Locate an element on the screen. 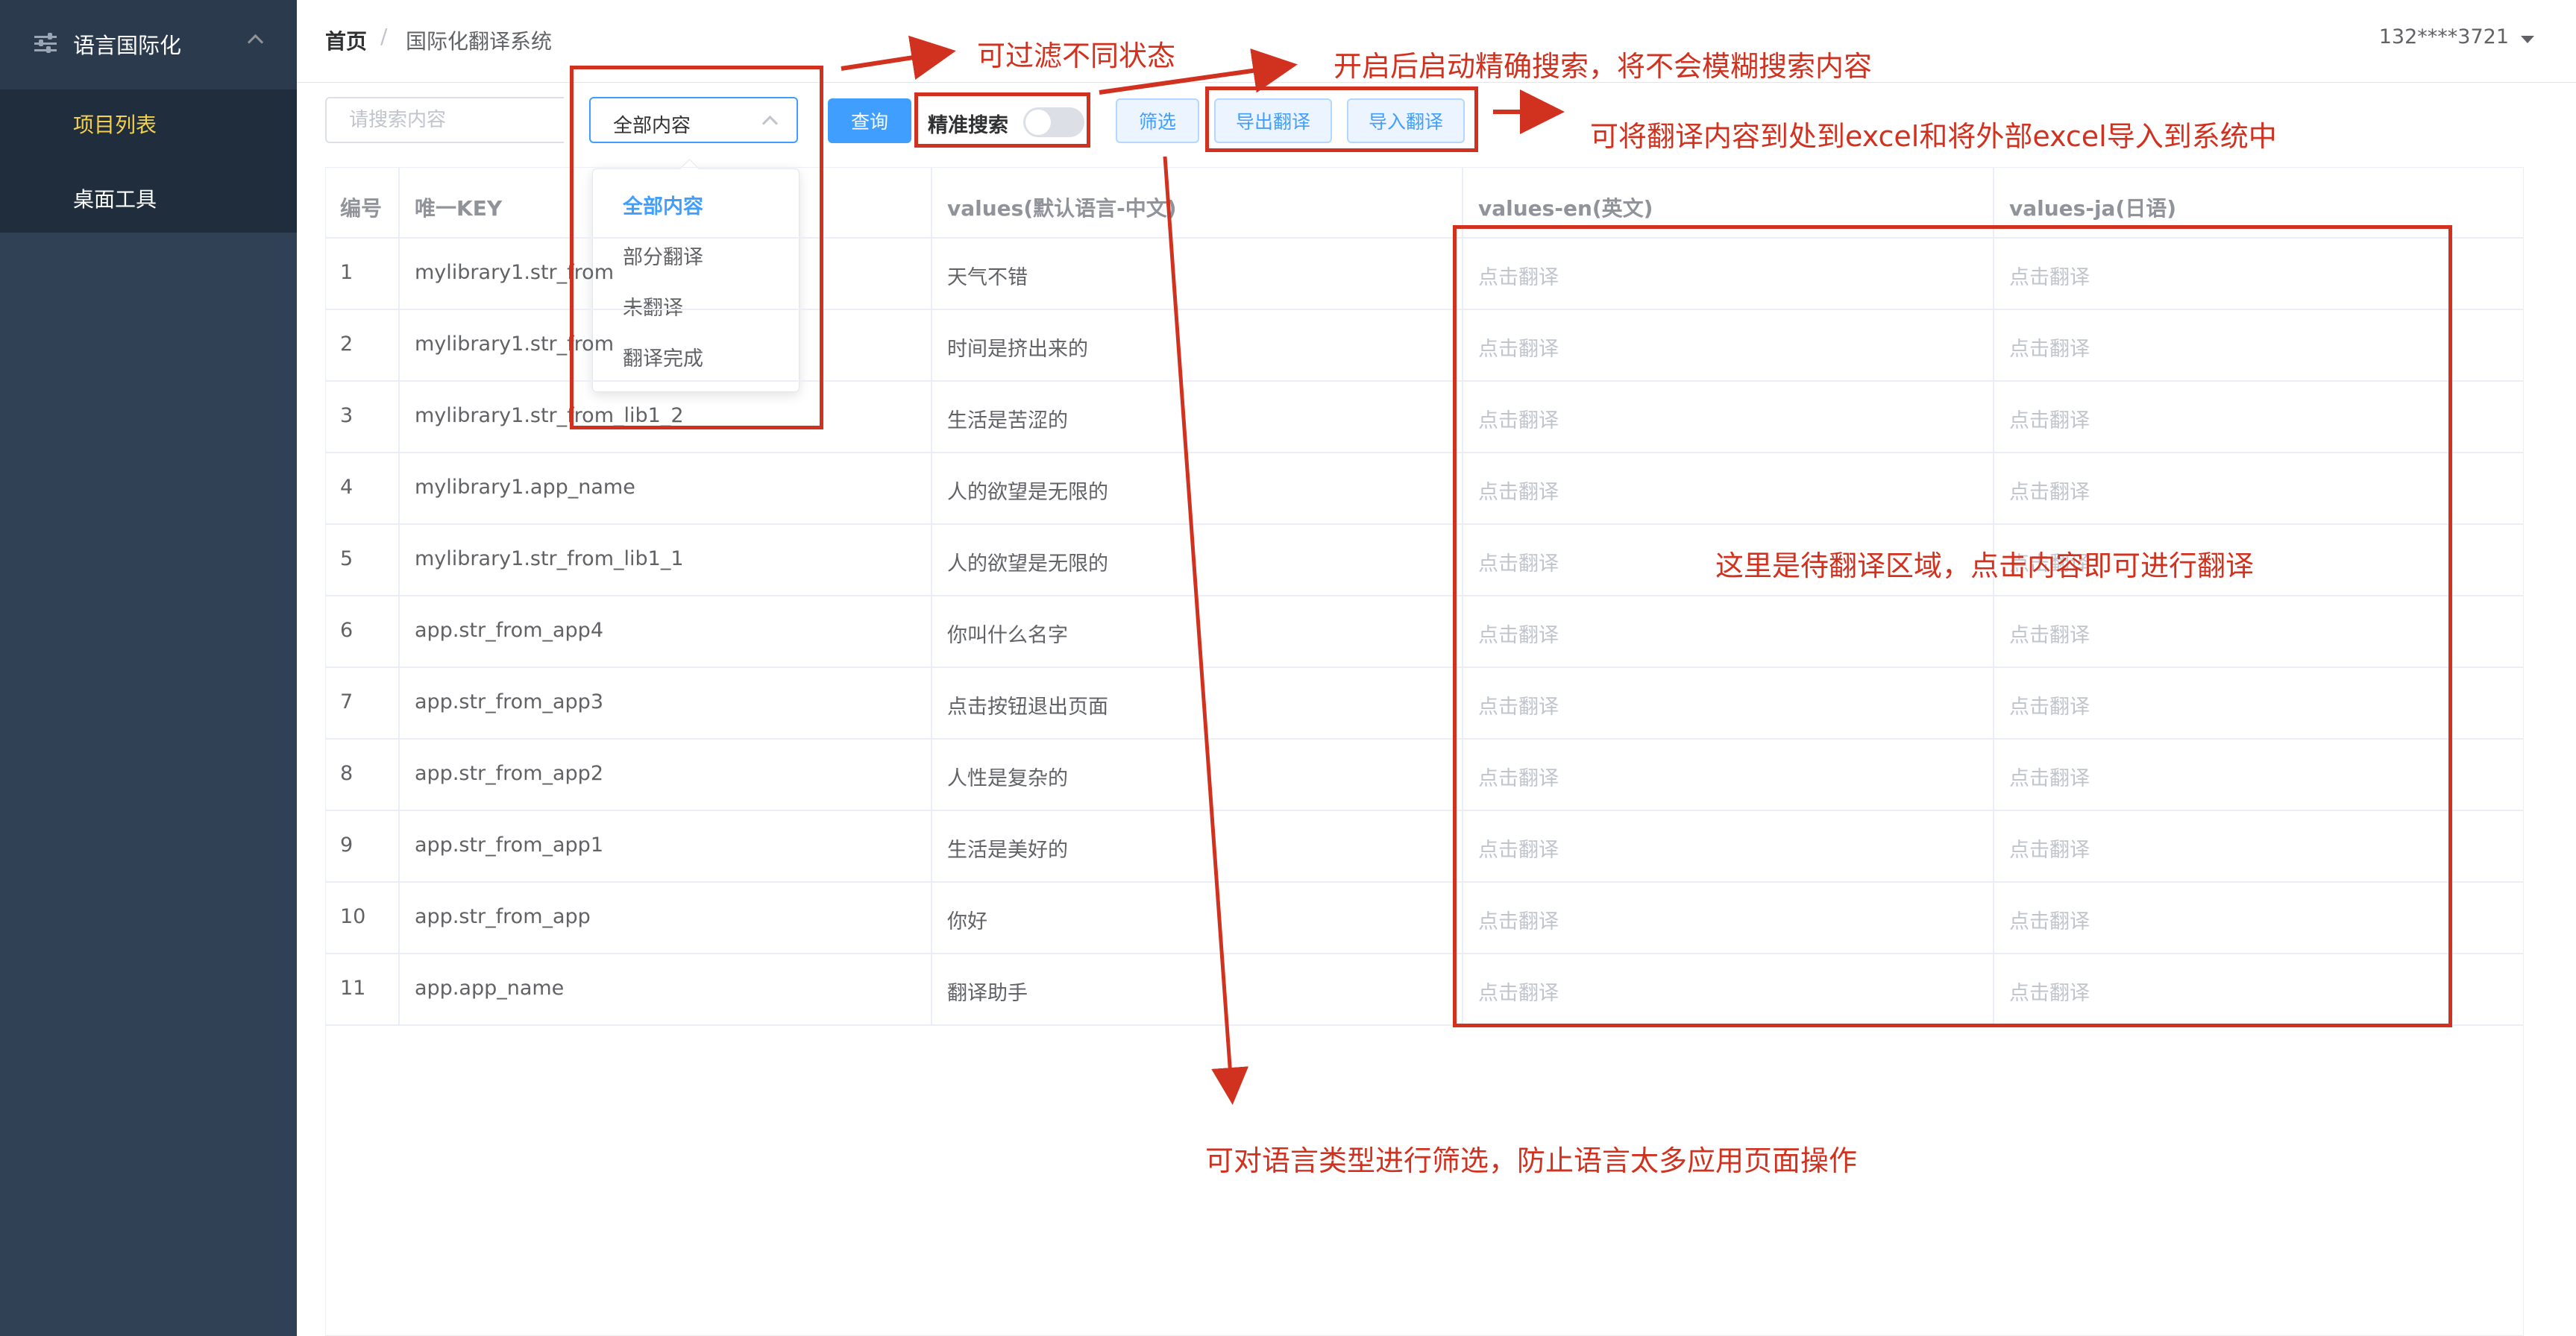 This screenshot has width=2576, height=1336. annotation-language-filter: 可对语言类型进行筛选，防止语言太多应用页面操作 is located at coordinates (1532, 1160).